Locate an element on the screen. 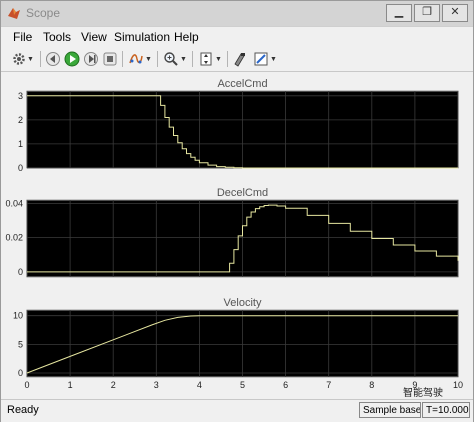 Image resolution: width=474 pixels, height=422 pixels. highlight-button: ▼ is located at coordinates (265, 59).